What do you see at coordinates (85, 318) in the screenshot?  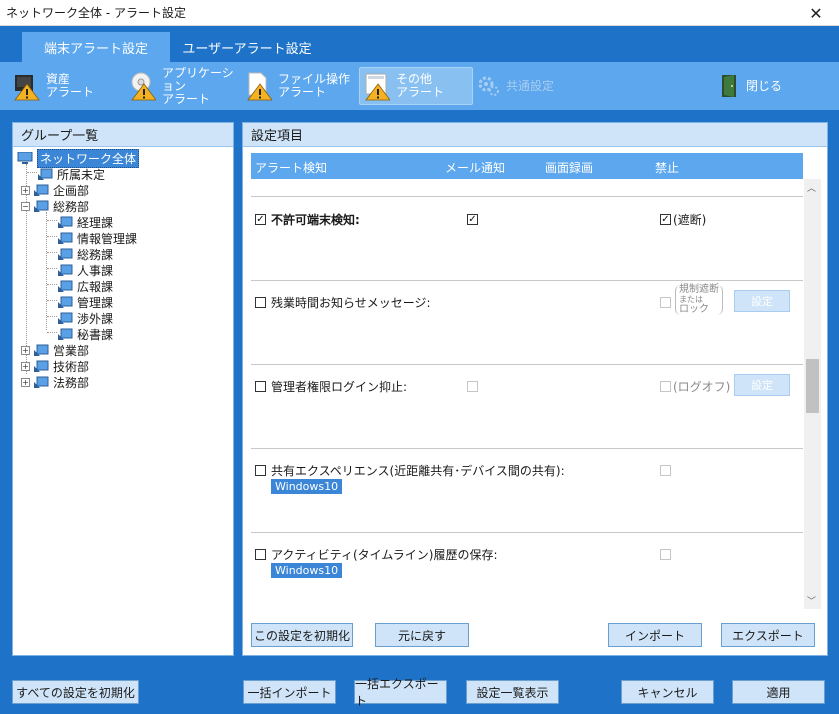 I see `tree-node-child: 渉外課` at bounding box center [85, 318].